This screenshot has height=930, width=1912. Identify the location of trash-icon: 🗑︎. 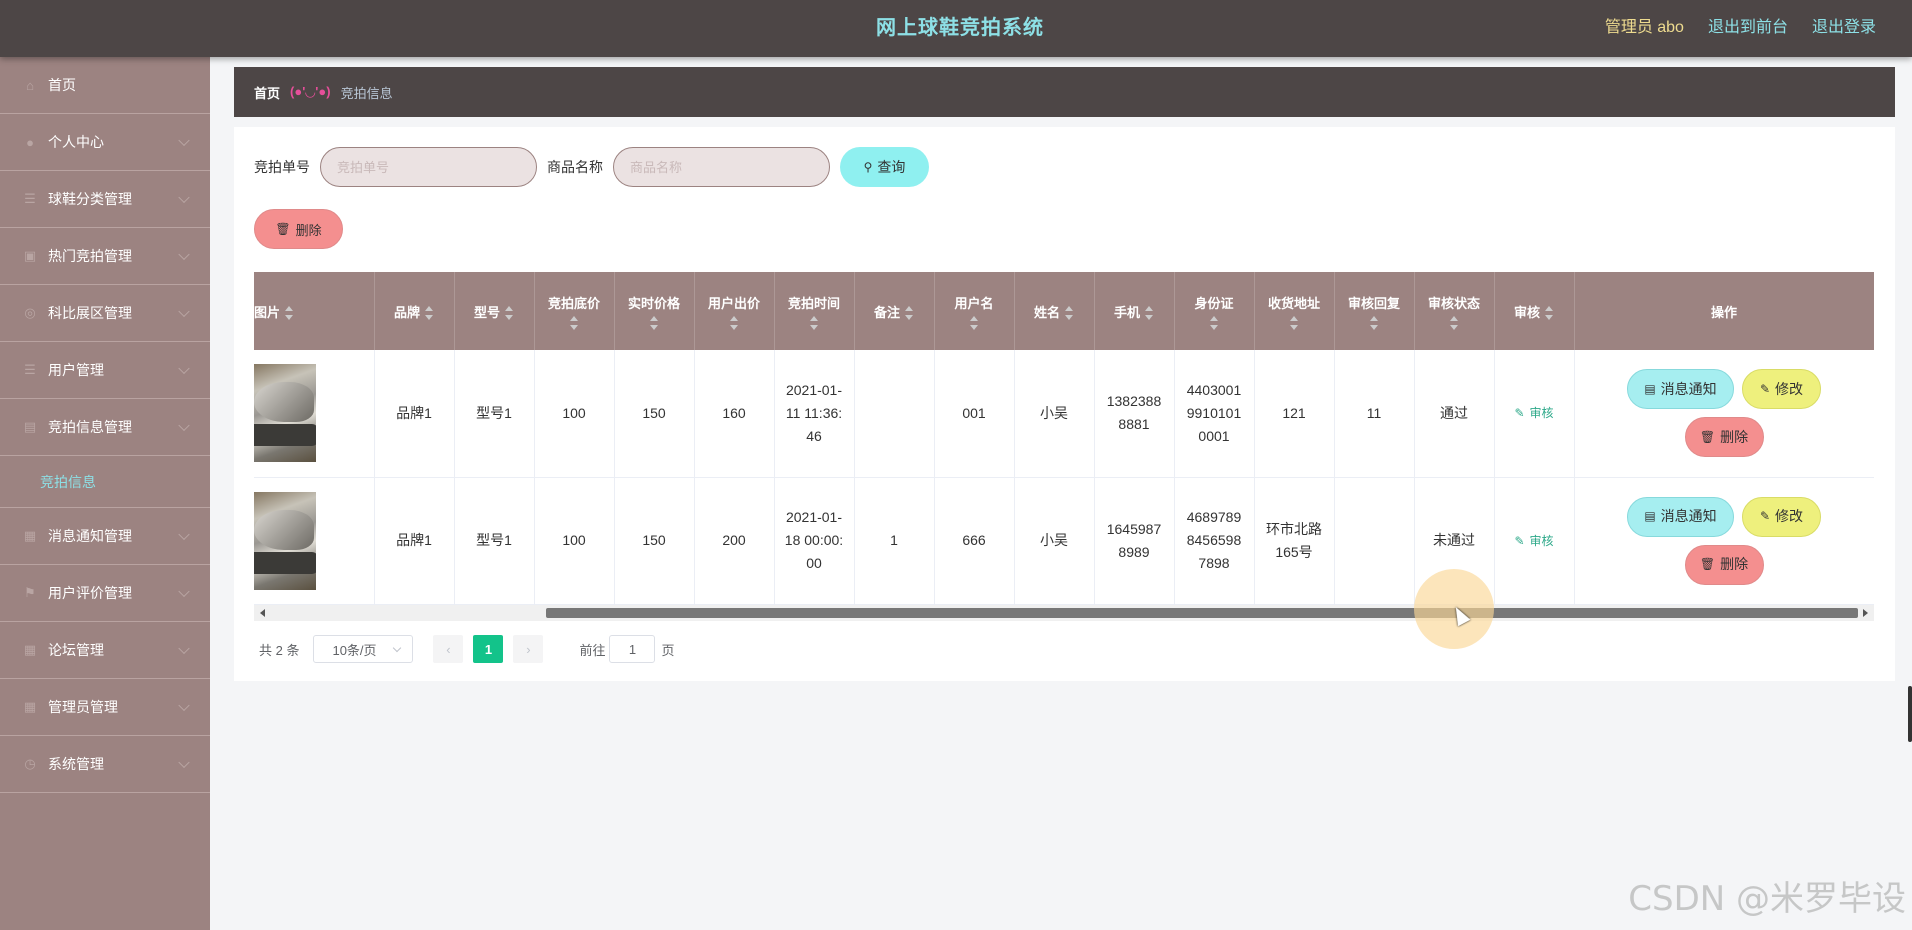
(1707, 436).